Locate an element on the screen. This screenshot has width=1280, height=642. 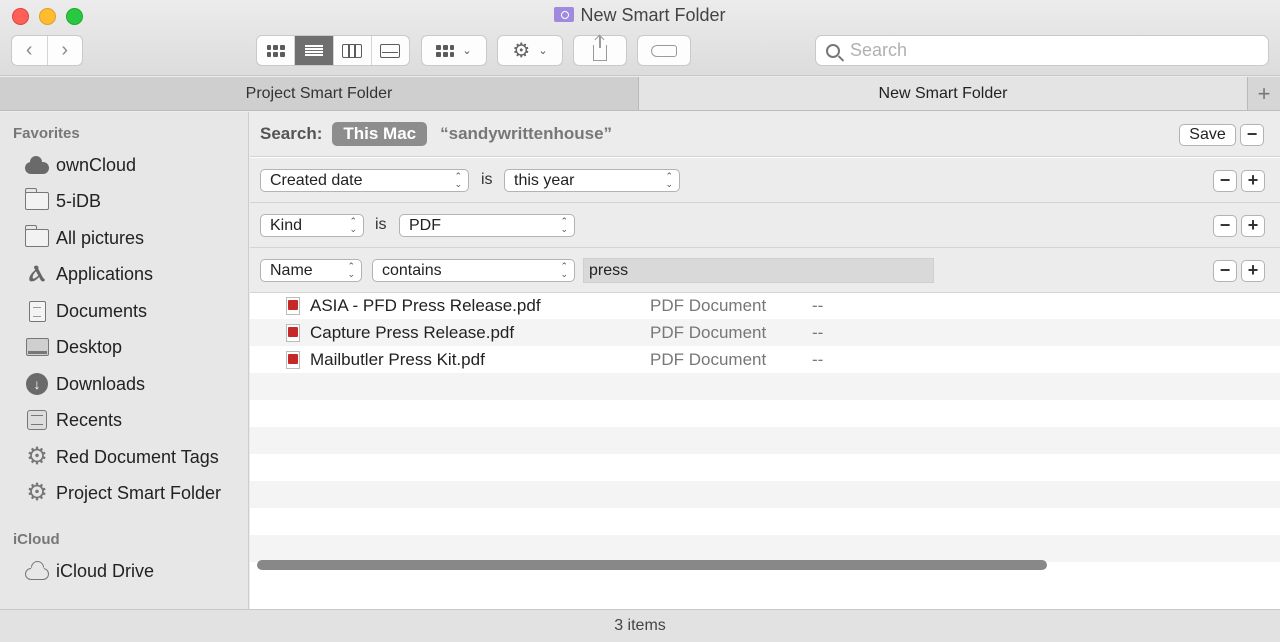
search-field is located at coordinates (1042, 50).